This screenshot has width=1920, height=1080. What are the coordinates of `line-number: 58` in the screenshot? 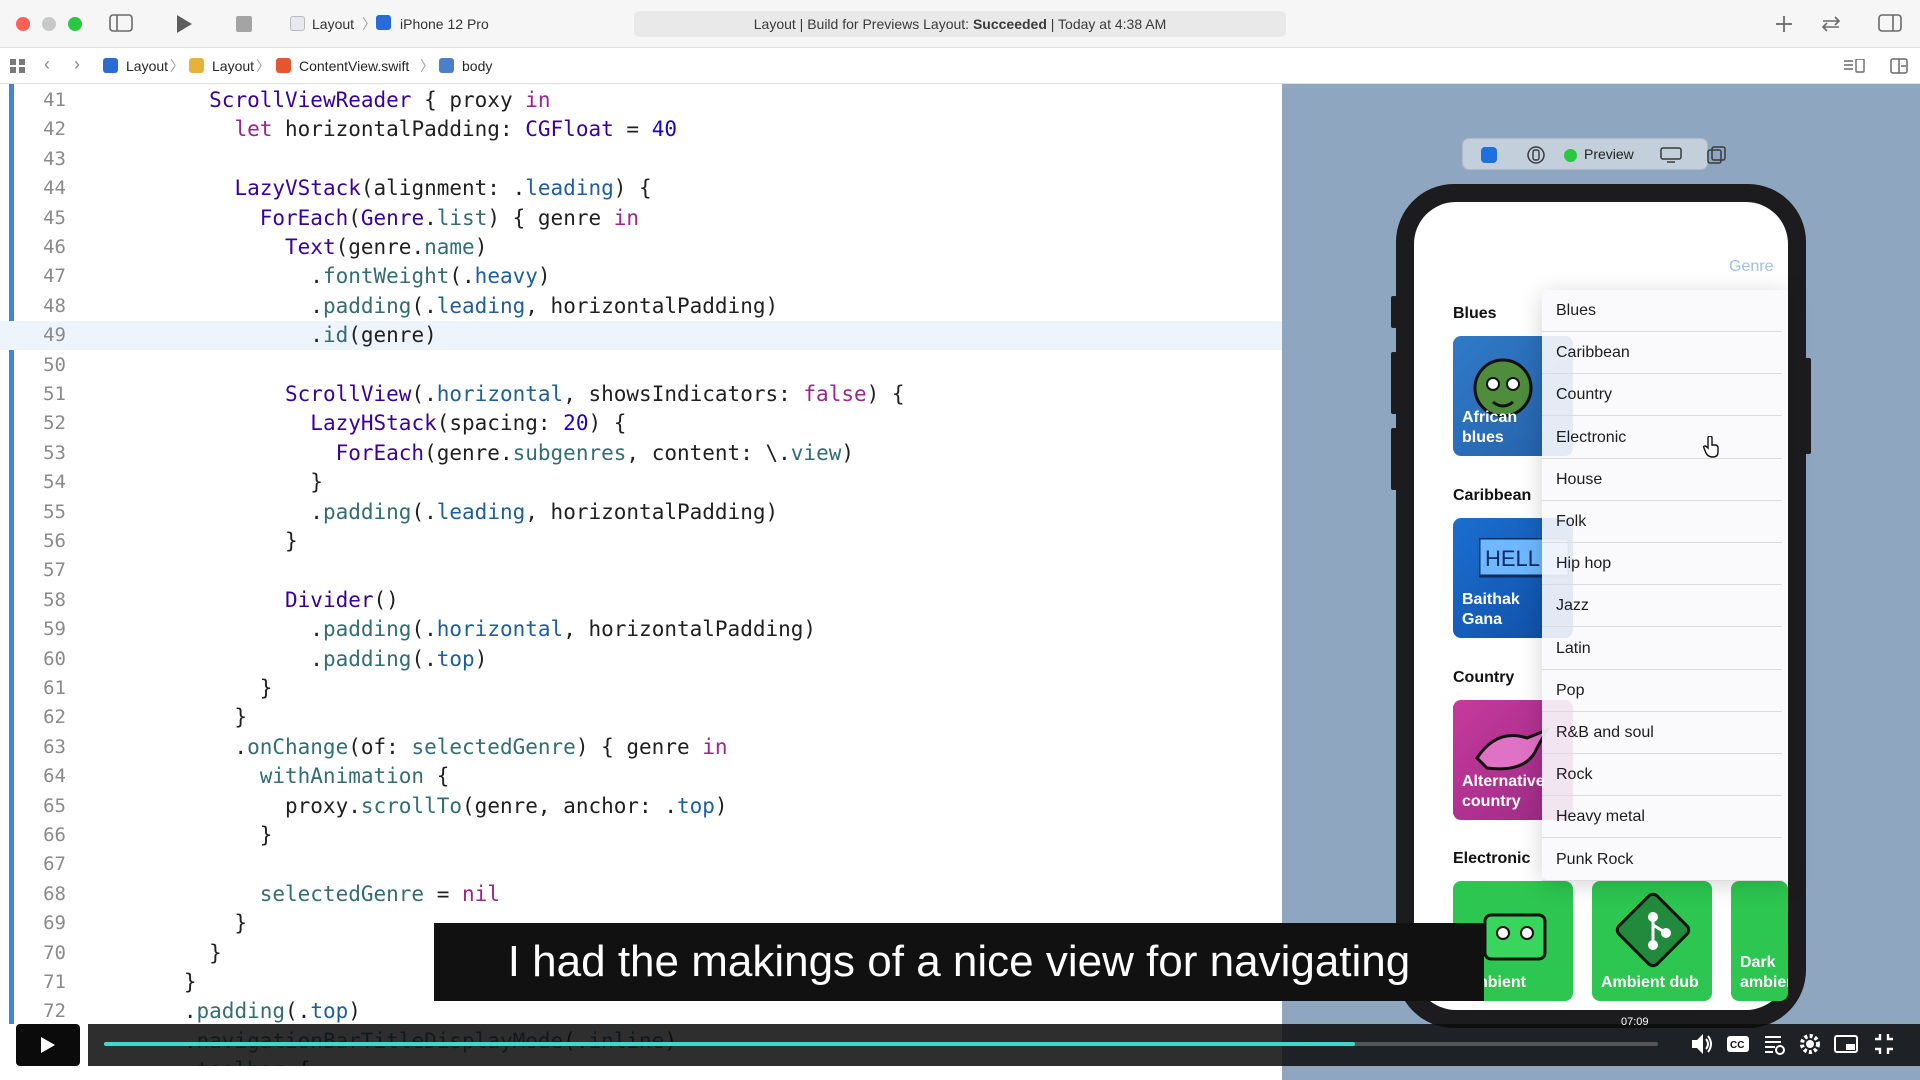 It's located at (42, 600).